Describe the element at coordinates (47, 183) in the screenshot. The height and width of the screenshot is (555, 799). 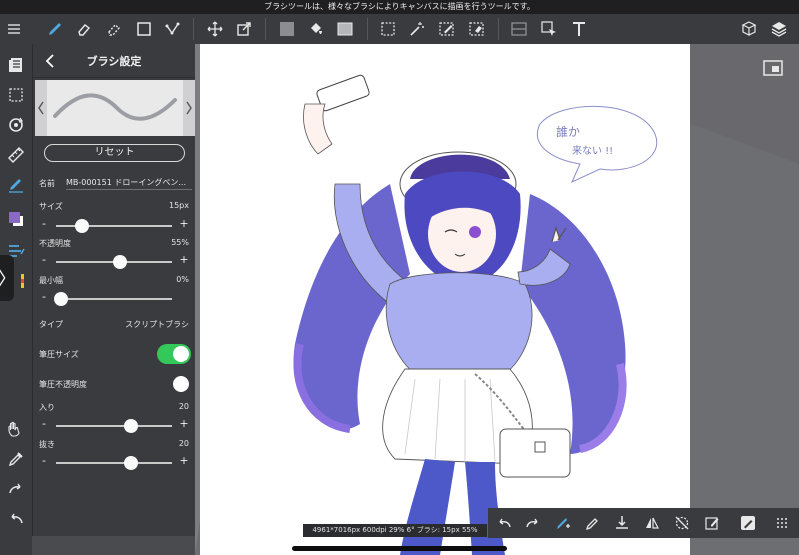
I see `name-label: 名前` at that location.